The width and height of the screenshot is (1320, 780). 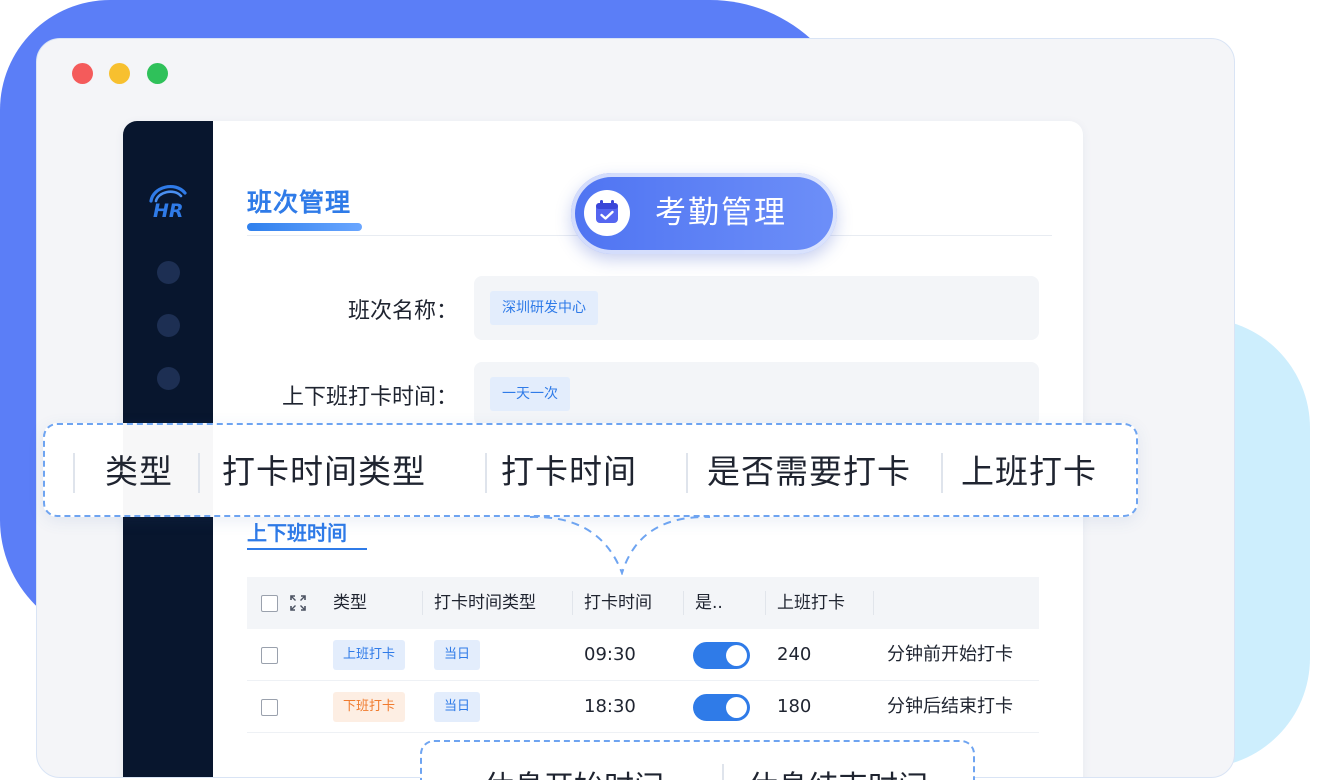 What do you see at coordinates (298, 603) in the screenshot?
I see `expand-icon` at bounding box center [298, 603].